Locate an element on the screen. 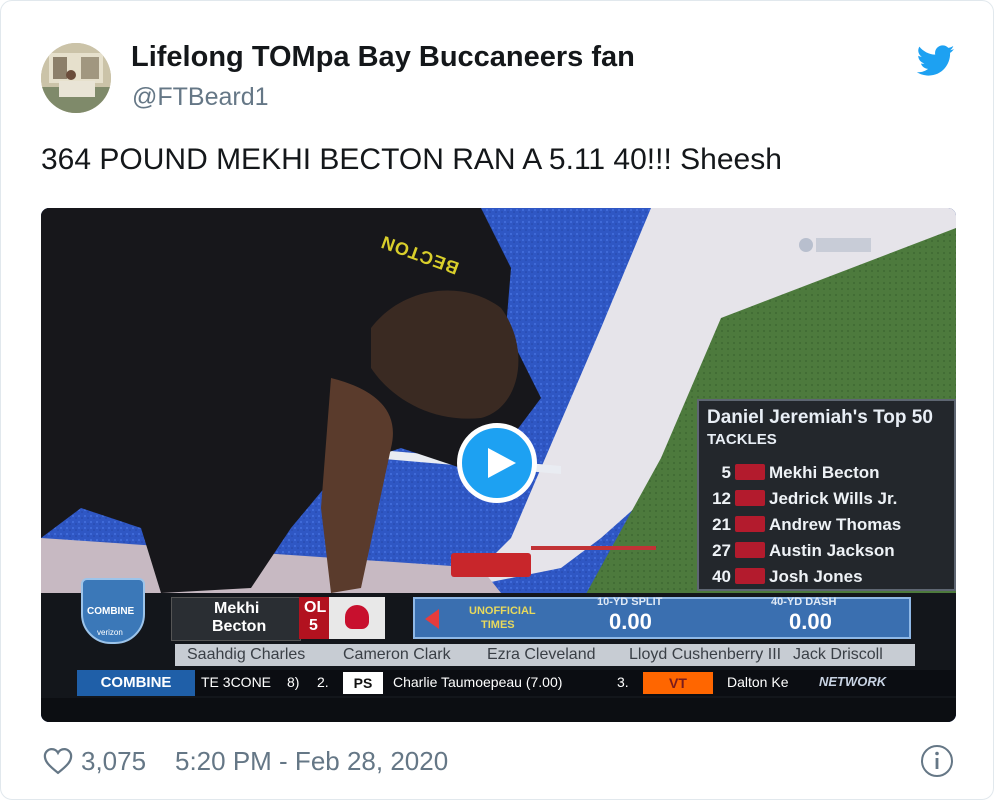 Image resolution: width=996 pixels, height=810 pixels. panel-rank: 27 is located at coordinates (721, 550).